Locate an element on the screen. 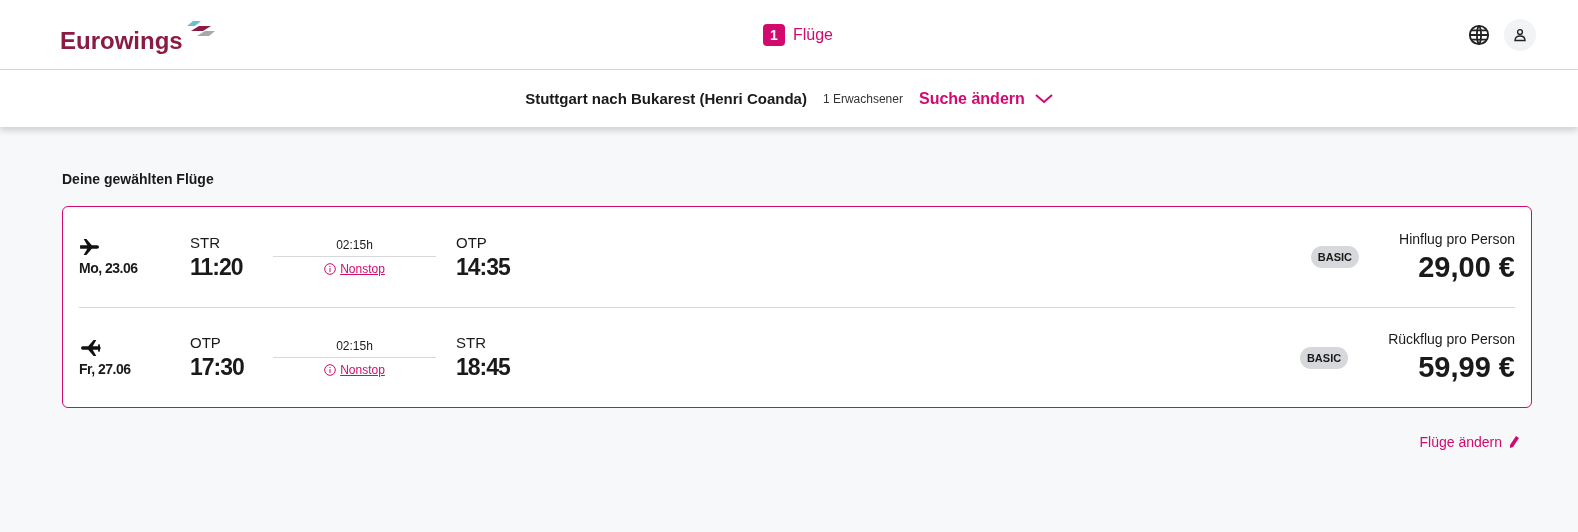  arrival-time: 14:35 is located at coordinates (483, 267).